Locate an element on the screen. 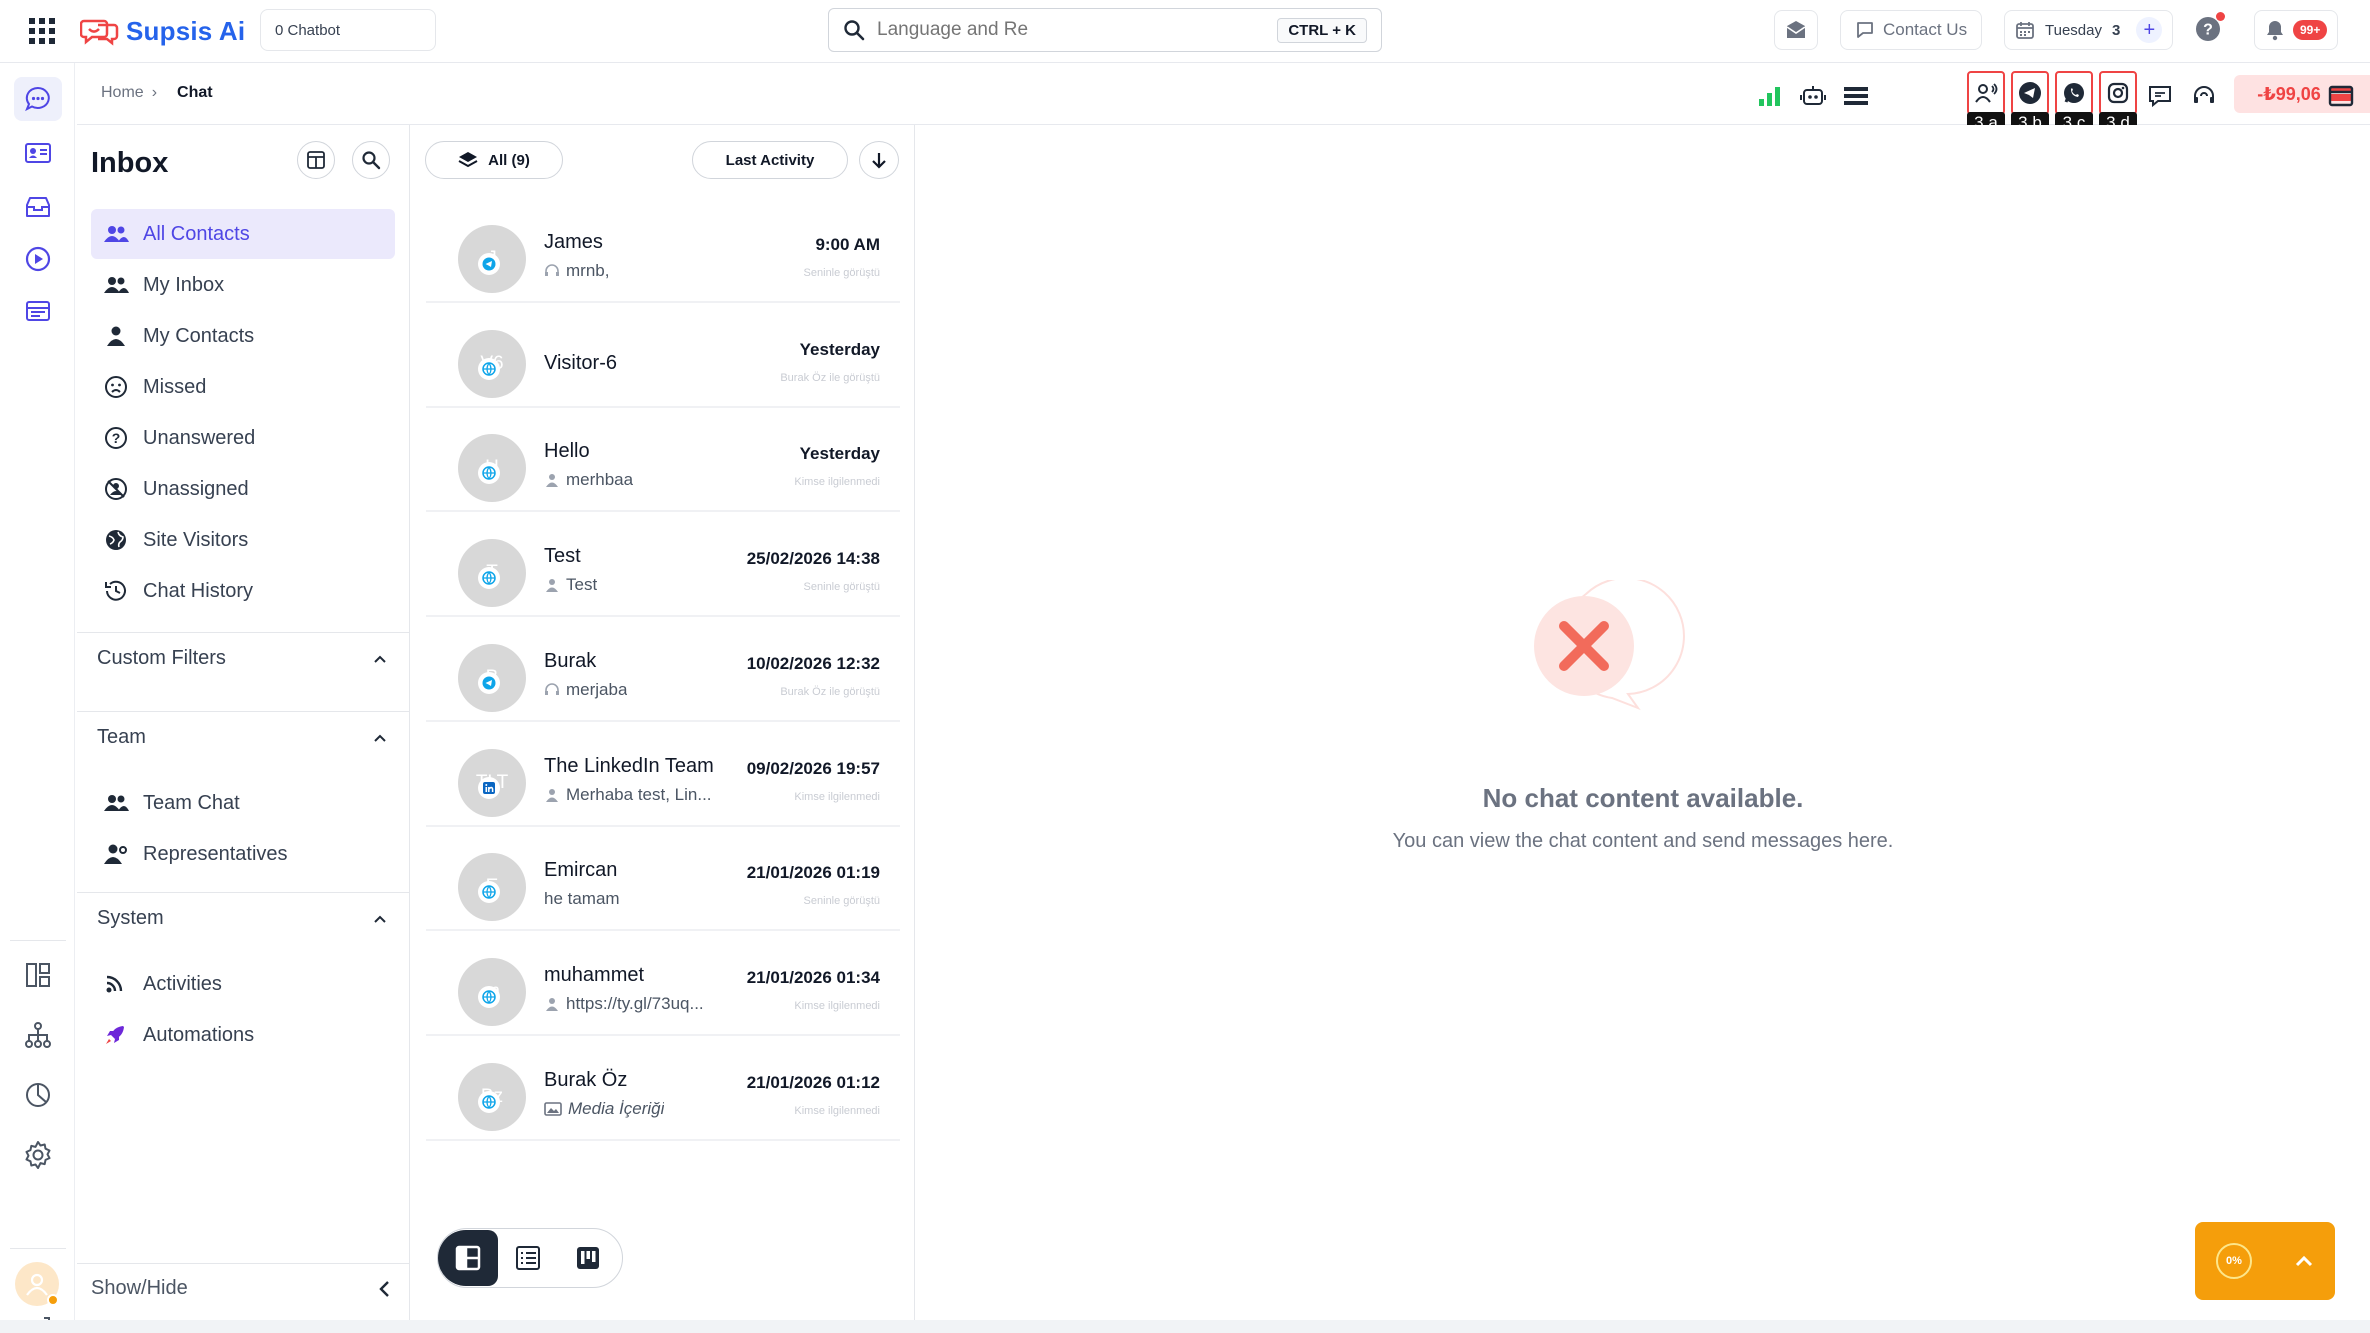 Image resolution: width=2370 pixels, height=1333 pixels. inbox-mail-button is located at coordinates (1796, 30).